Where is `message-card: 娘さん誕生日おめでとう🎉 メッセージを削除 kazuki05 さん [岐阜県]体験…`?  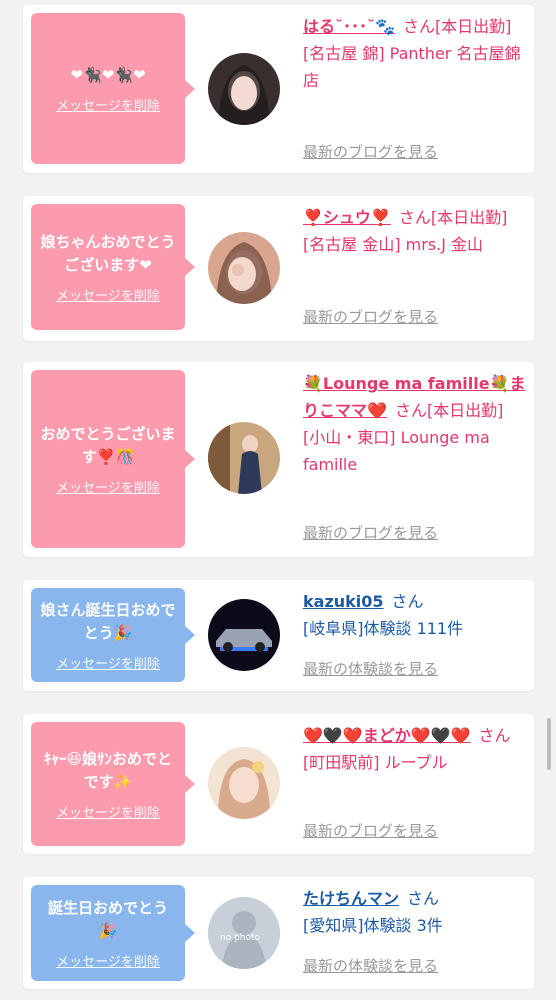
message-card: 娘さん誕生日おめでとう🎉 メッセージを削除 kazuki05 さん [岐阜県]体験… is located at coordinates (278, 635).